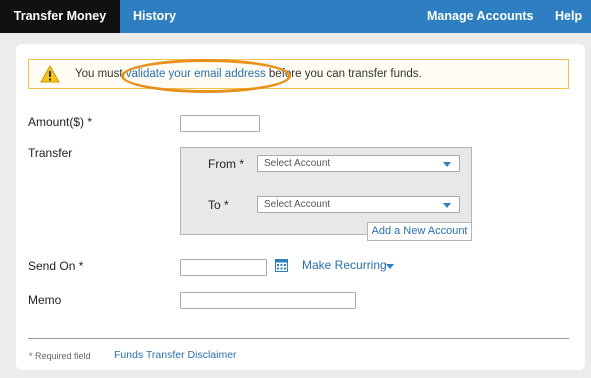  Describe the element at coordinates (50, 74) in the screenshot. I see `warning-icon` at that location.